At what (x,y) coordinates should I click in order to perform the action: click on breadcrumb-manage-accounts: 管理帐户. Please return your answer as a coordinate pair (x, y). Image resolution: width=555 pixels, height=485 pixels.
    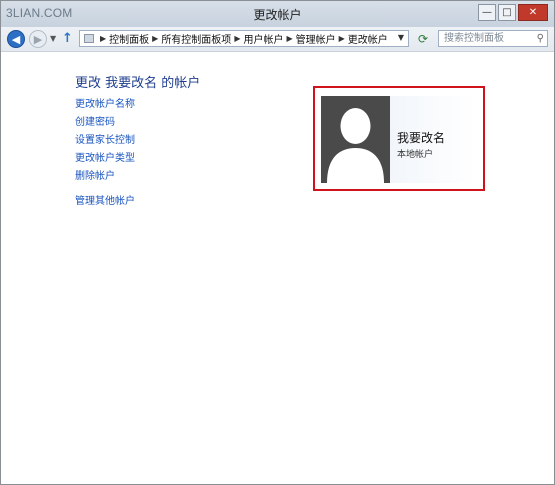
    Looking at the image, I should click on (316, 38).